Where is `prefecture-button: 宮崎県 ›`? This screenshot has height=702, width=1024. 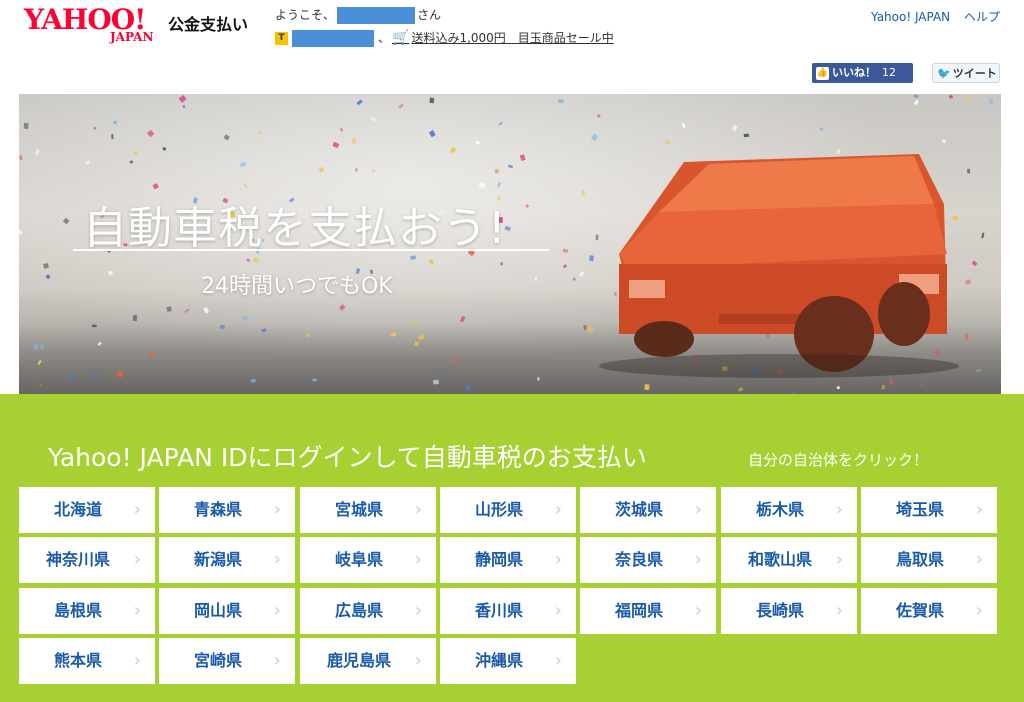 prefecture-button: 宮崎県 › is located at coordinates (227, 661).